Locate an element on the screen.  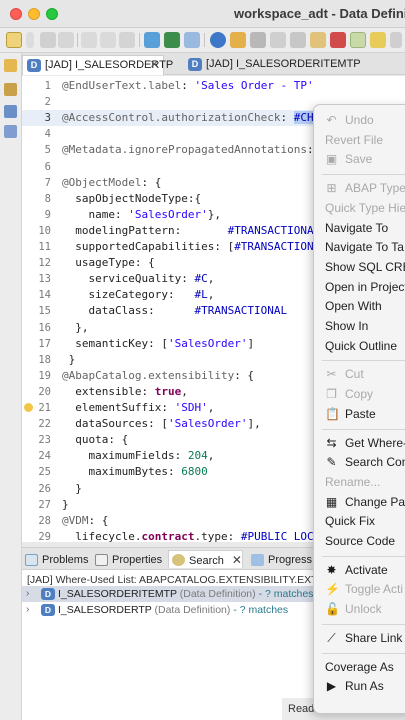
save-all-icon is located at coordinates (66, 40).